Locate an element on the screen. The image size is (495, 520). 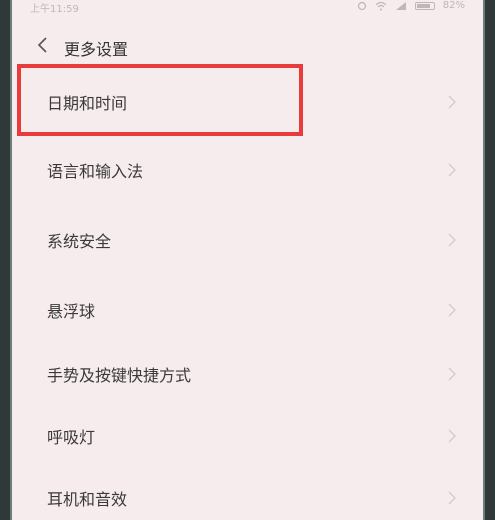
wifi-icon is located at coordinates (381, 5).